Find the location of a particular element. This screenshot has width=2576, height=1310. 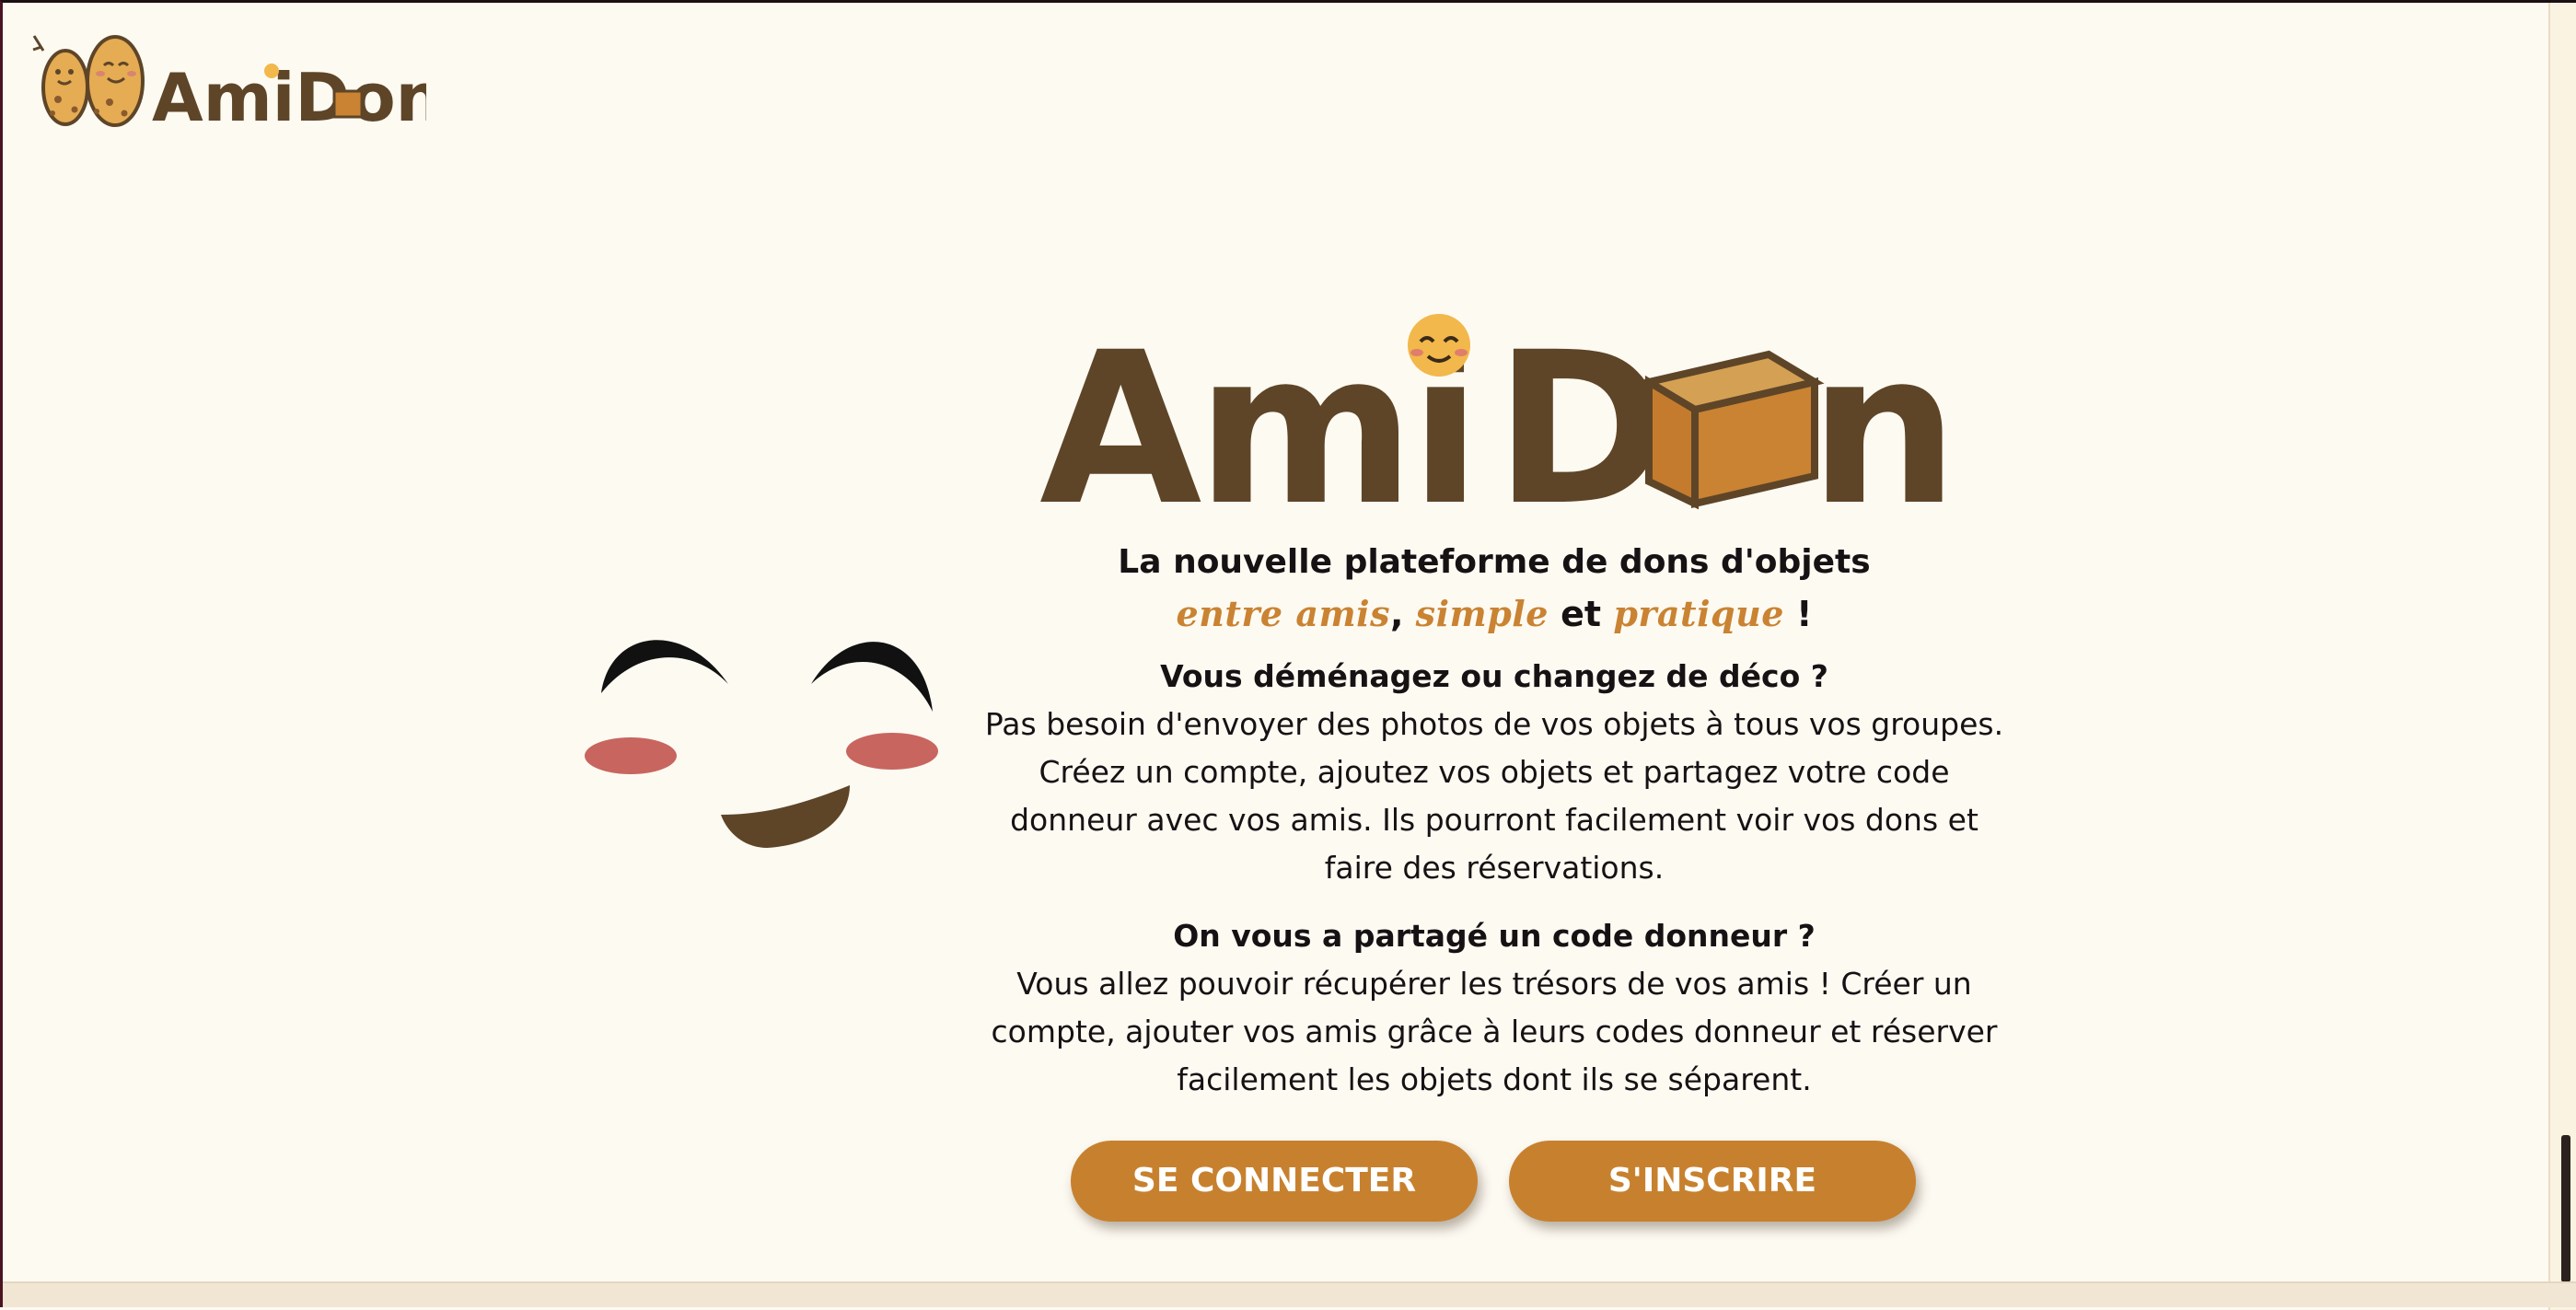

accent-pratique: pratique is located at coordinates (1698, 613).